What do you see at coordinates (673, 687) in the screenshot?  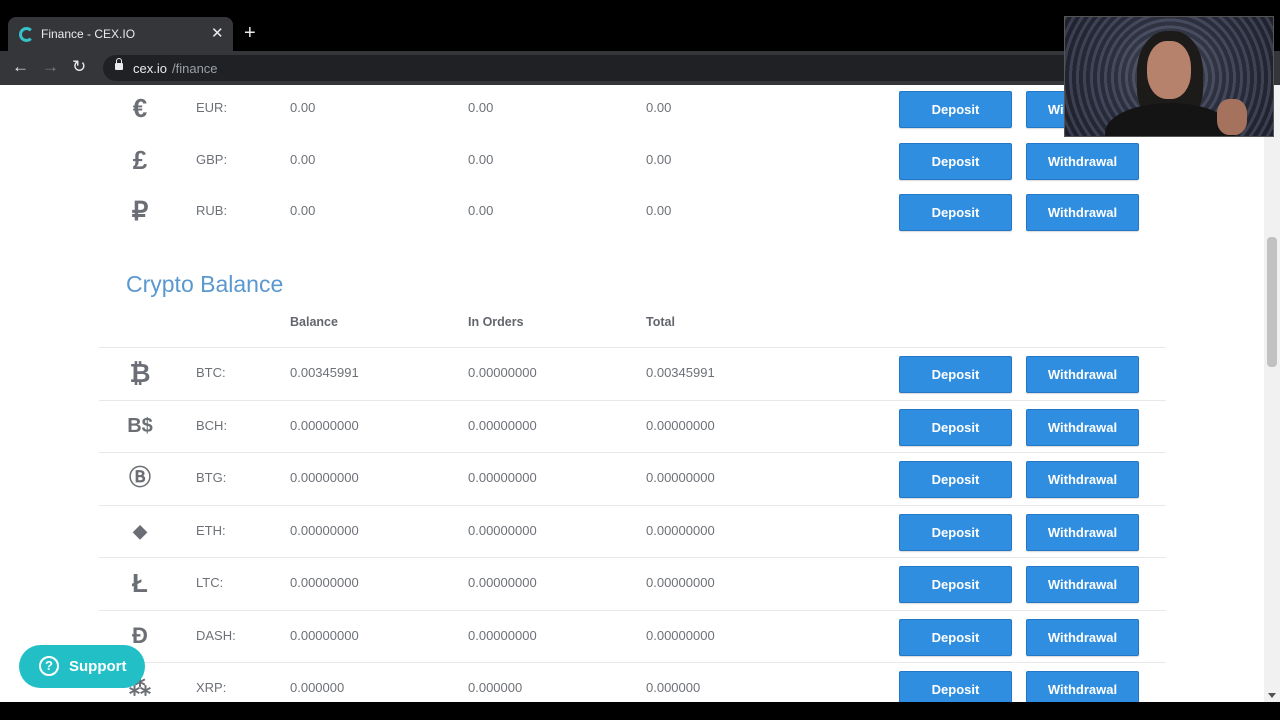 I see `total-value: 0.000000` at bounding box center [673, 687].